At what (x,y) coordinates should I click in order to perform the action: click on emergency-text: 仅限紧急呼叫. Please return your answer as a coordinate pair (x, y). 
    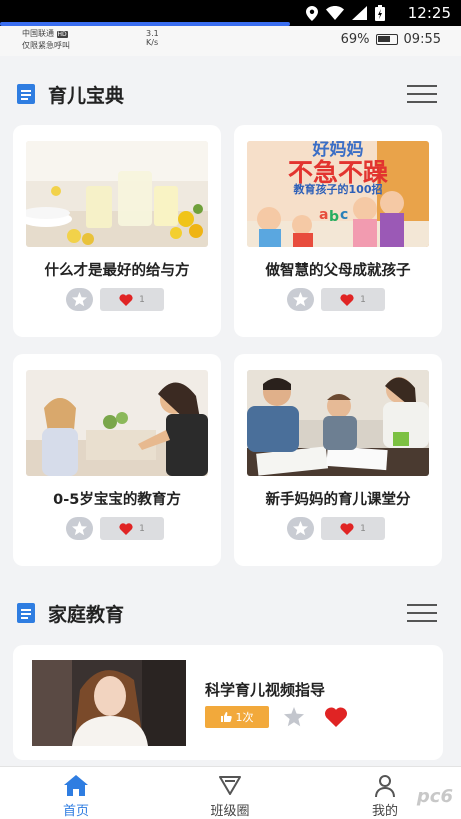
    Looking at the image, I should click on (46, 45).